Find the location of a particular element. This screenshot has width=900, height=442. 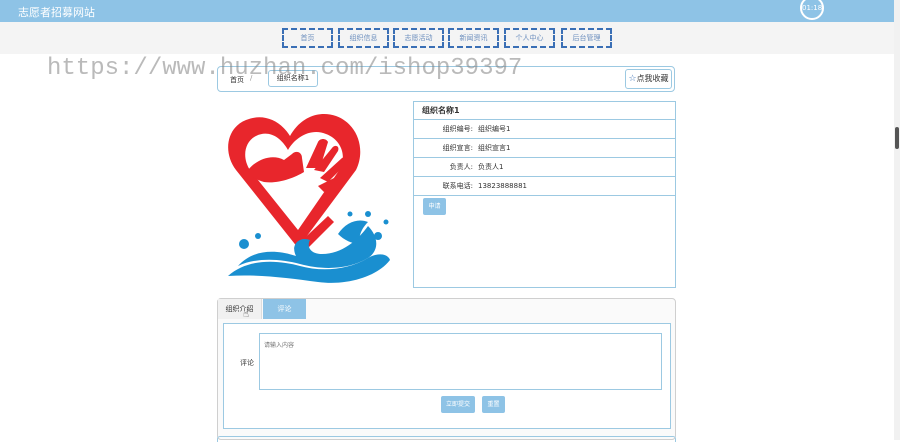

nav-item-profile: 个人中心 is located at coordinates (529, 38).